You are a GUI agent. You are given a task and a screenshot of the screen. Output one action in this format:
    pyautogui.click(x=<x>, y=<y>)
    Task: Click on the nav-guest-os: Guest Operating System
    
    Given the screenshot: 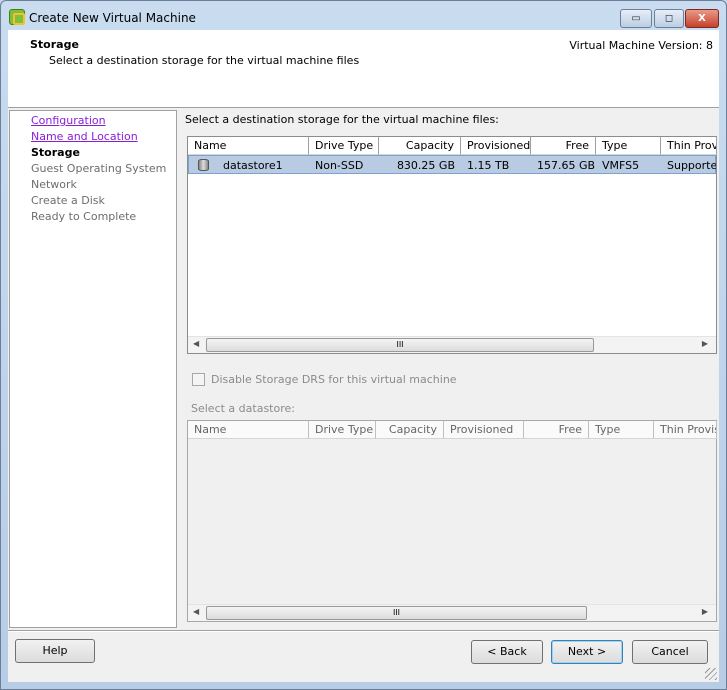 What is the action you would take?
    pyautogui.click(x=99, y=168)
    